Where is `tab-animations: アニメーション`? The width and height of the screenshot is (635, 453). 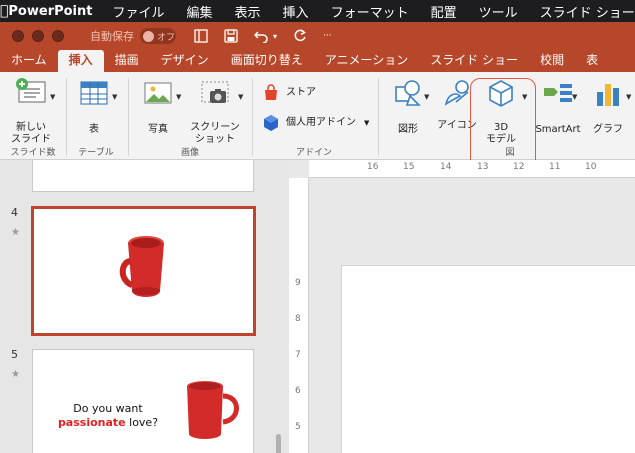
tab-animations: アニメーション is located at coordinates (367, 61).